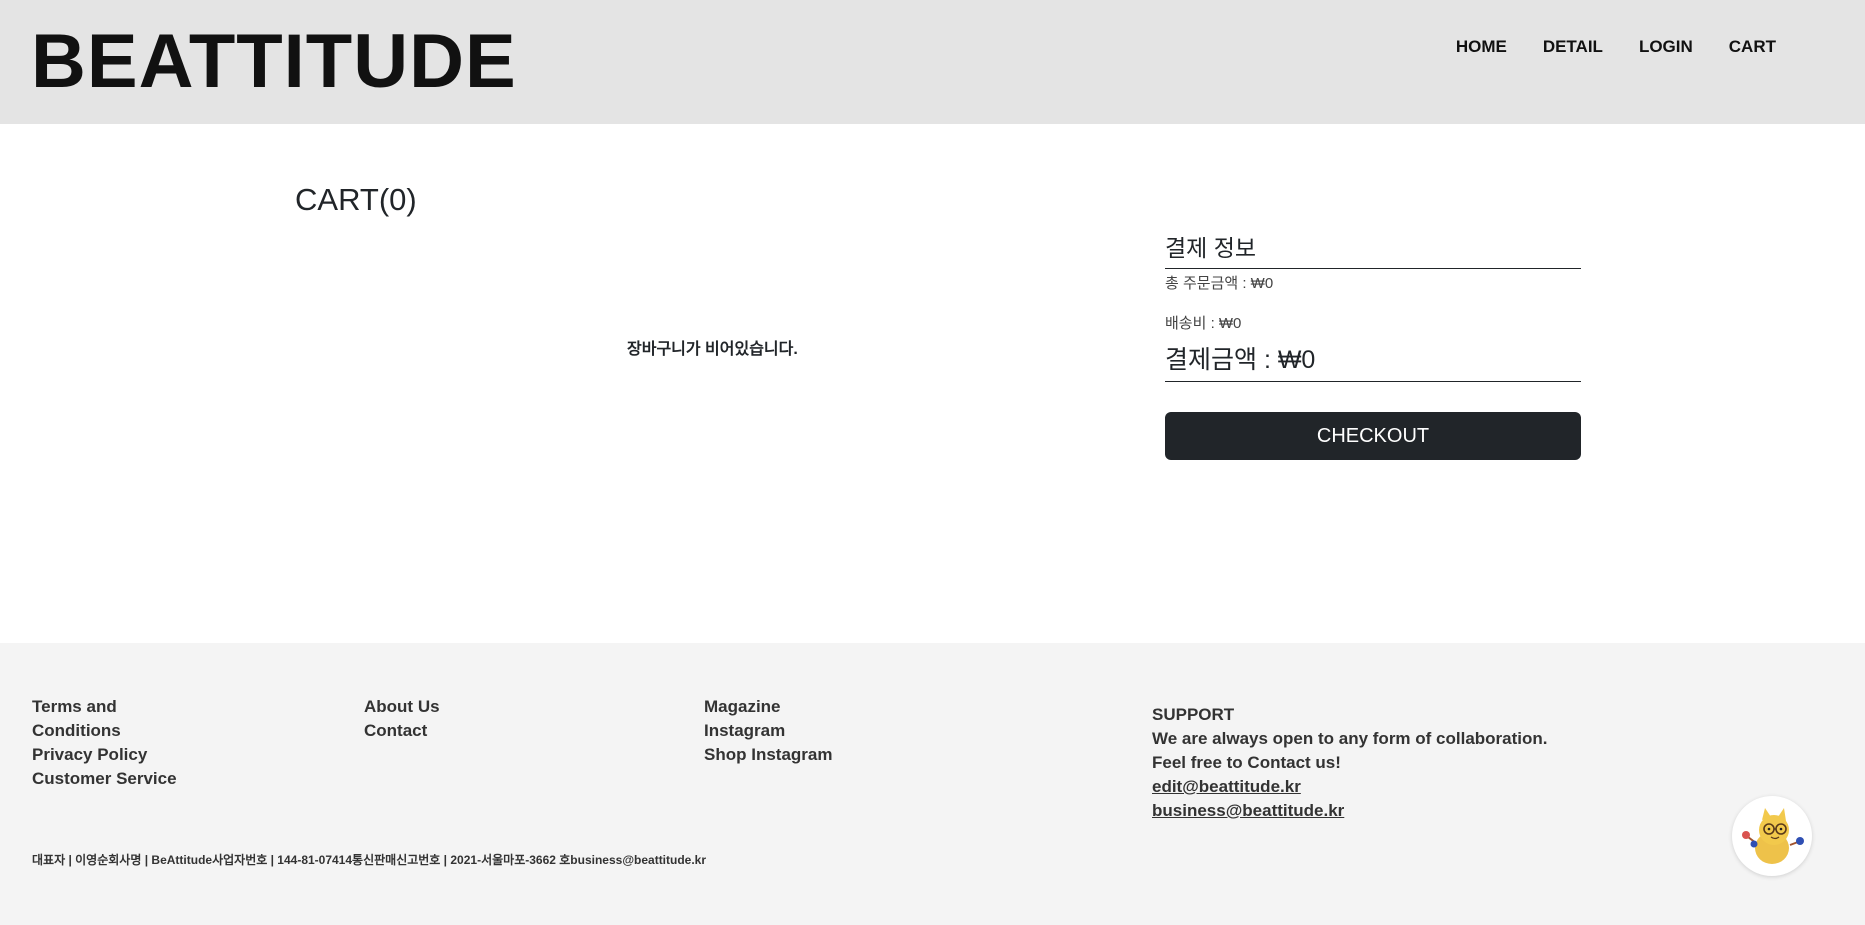 The image size is (1865, 925). Describe the element at coordinates (274, 62) in the screenshot. I see `site-logo: BEATTITUDE` at that location.